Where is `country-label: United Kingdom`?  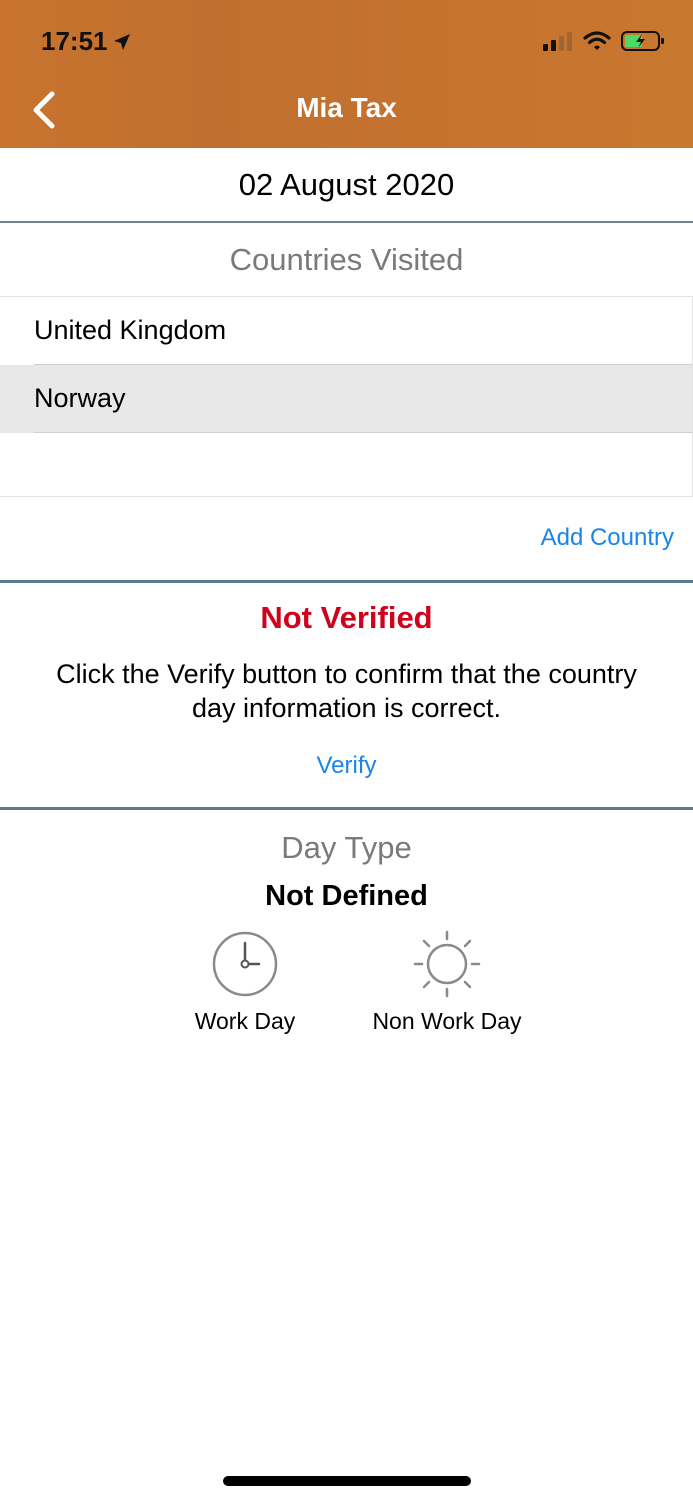 country-label: United Kingdom is located at coordinates (130, 330).